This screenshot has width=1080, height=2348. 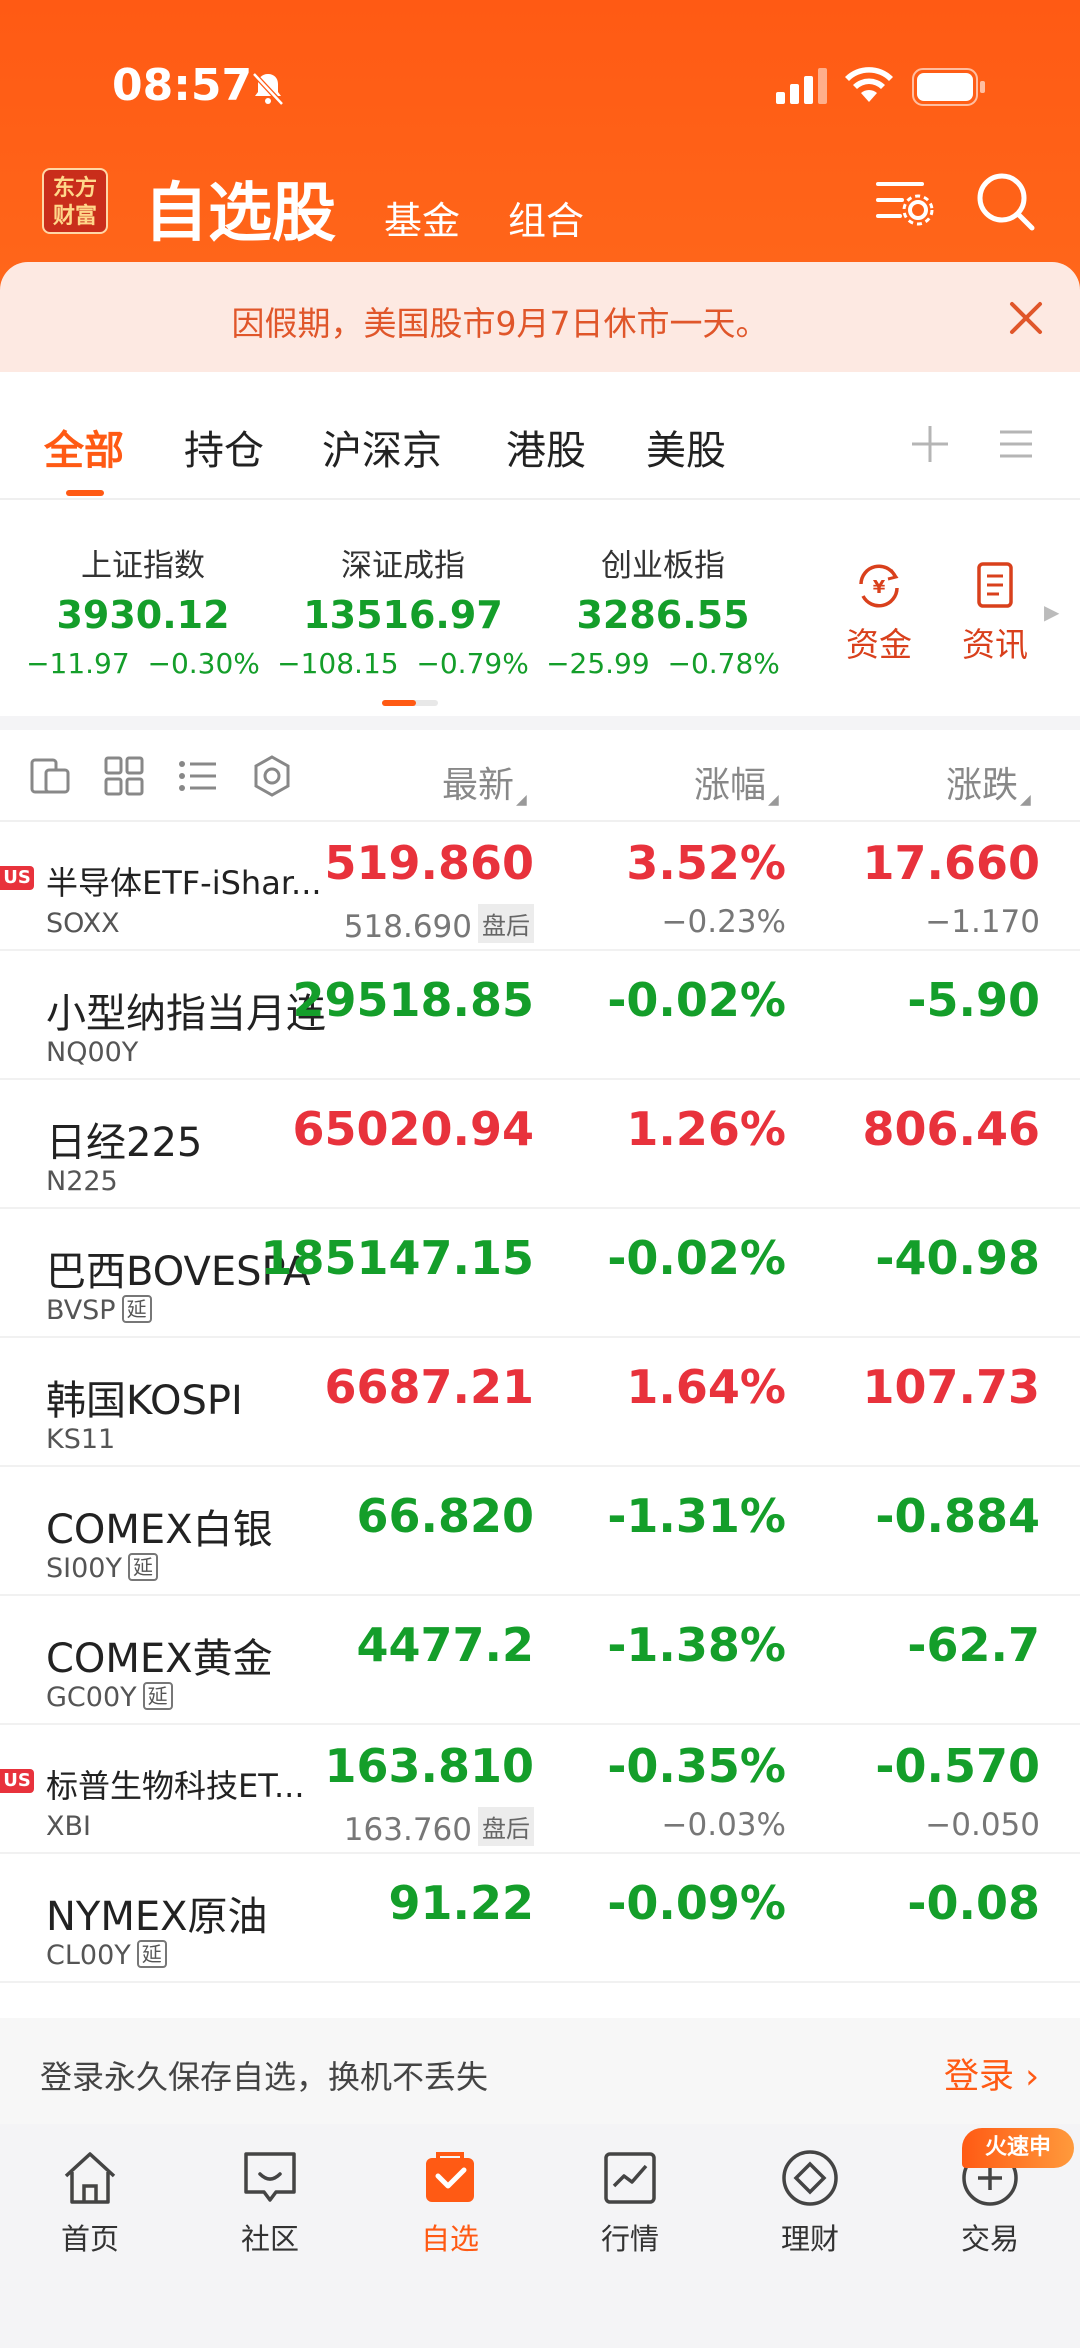 What do you see at coordinates (109, 1697) in the screenshot?
I see `security-code: GC00Y 延` at bounding box center [109, 1697].